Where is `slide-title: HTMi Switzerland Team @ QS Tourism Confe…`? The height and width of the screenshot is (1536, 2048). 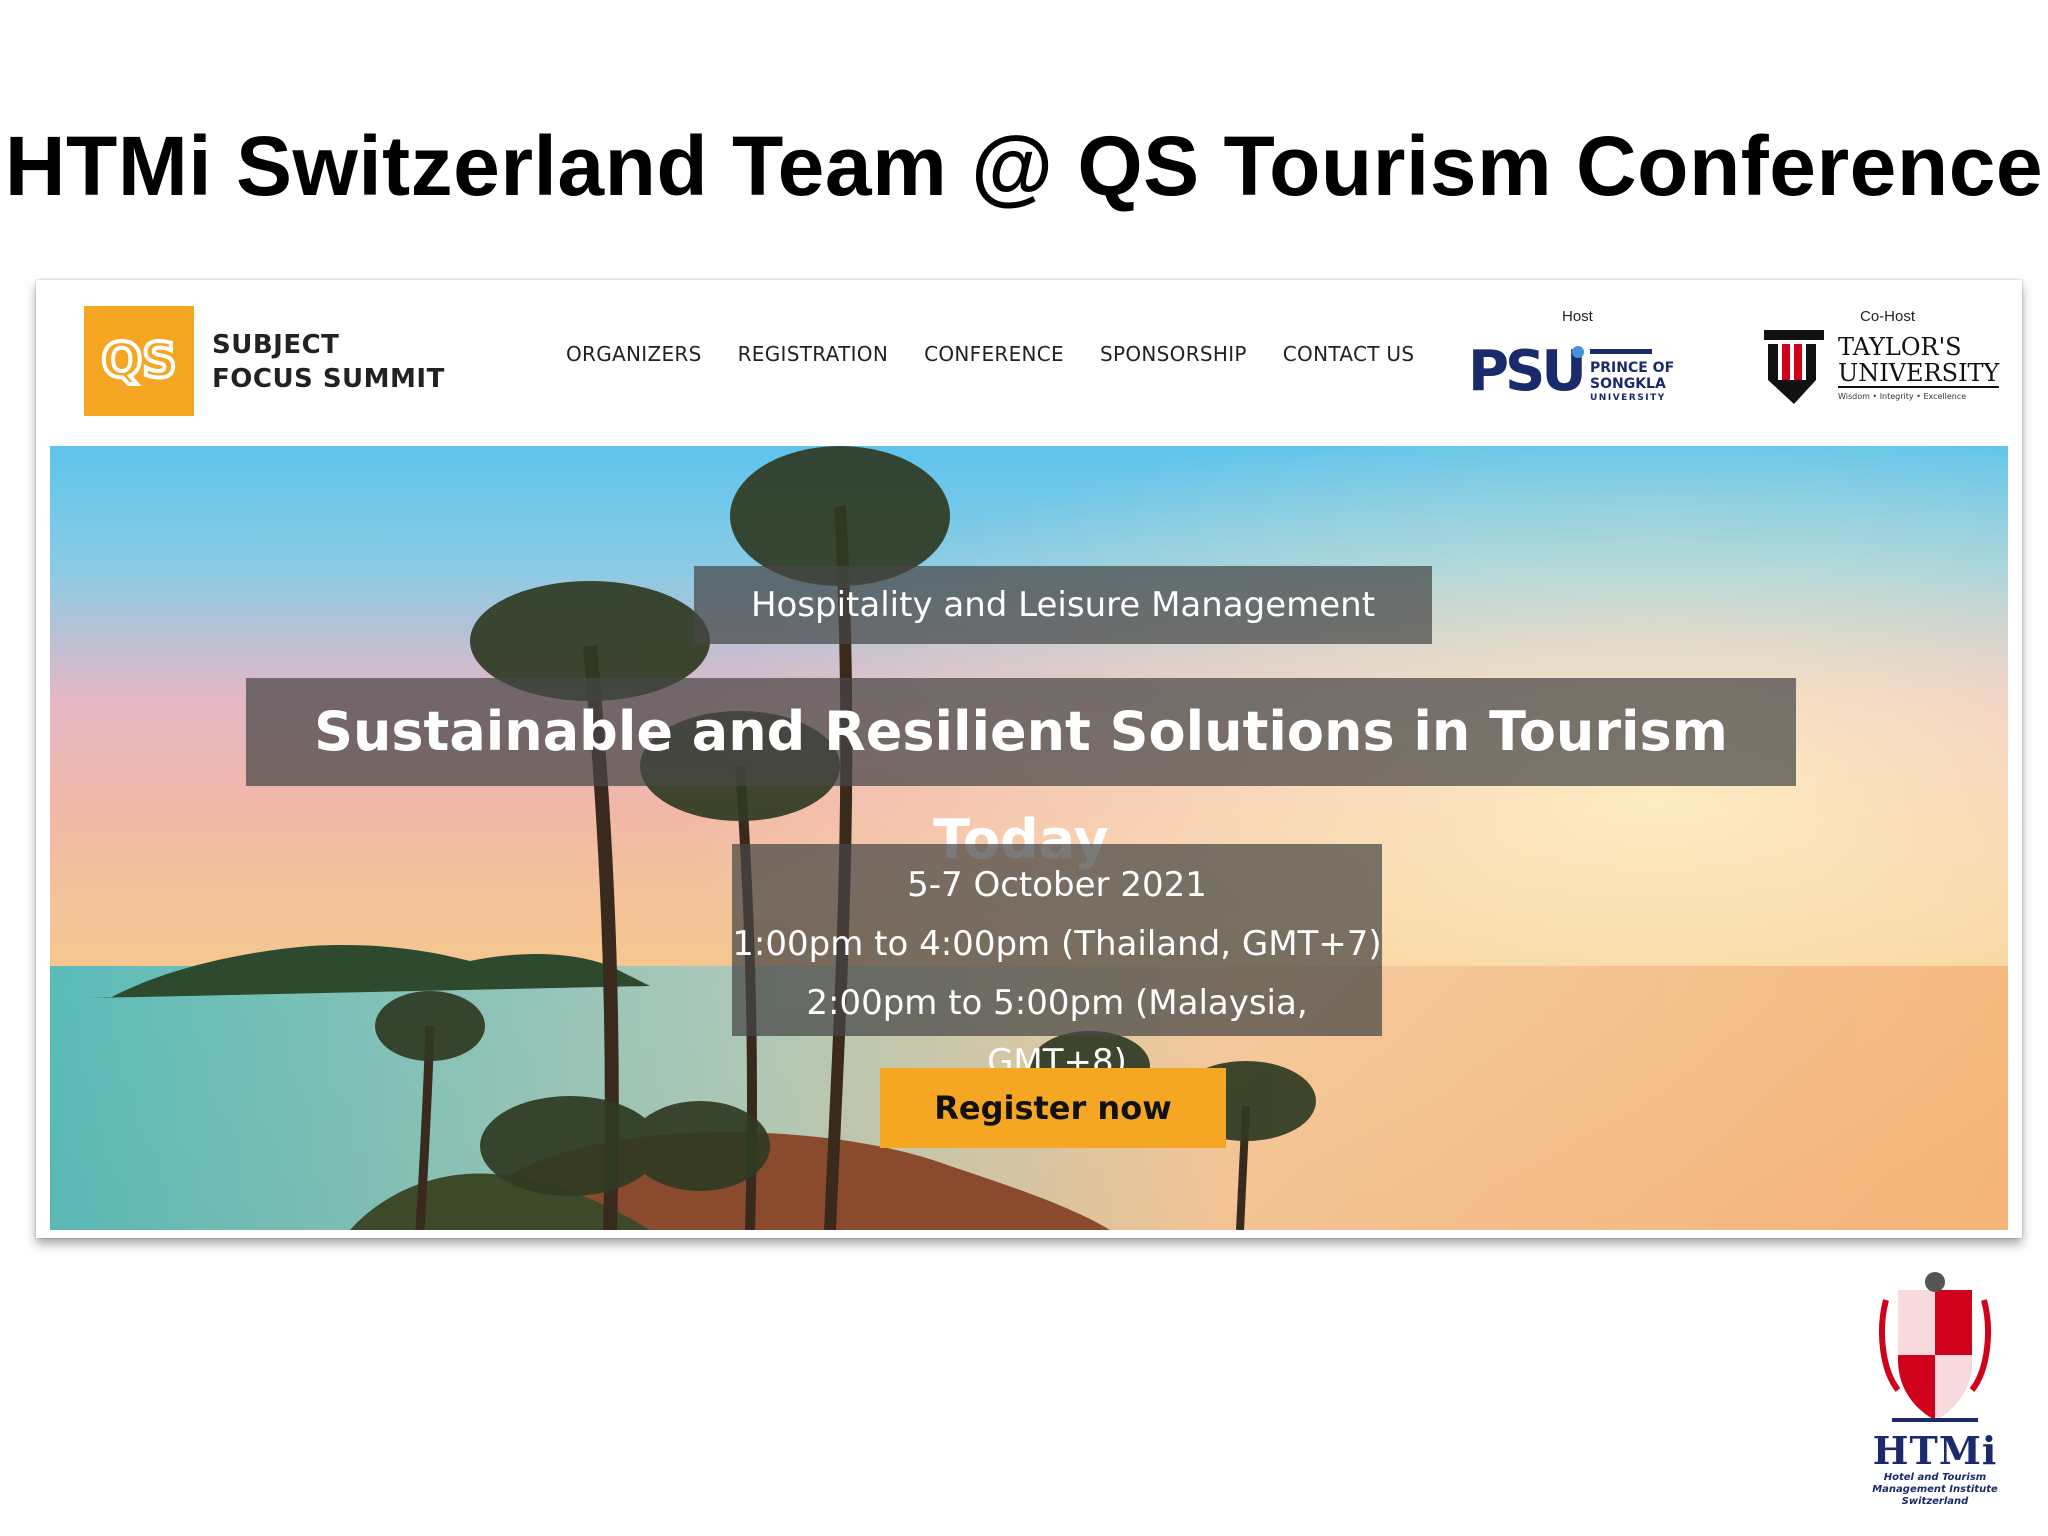 slide-title: HTMi Switzerland Team @ QS Tourism Confe… is located at coordinates (1024, 166).